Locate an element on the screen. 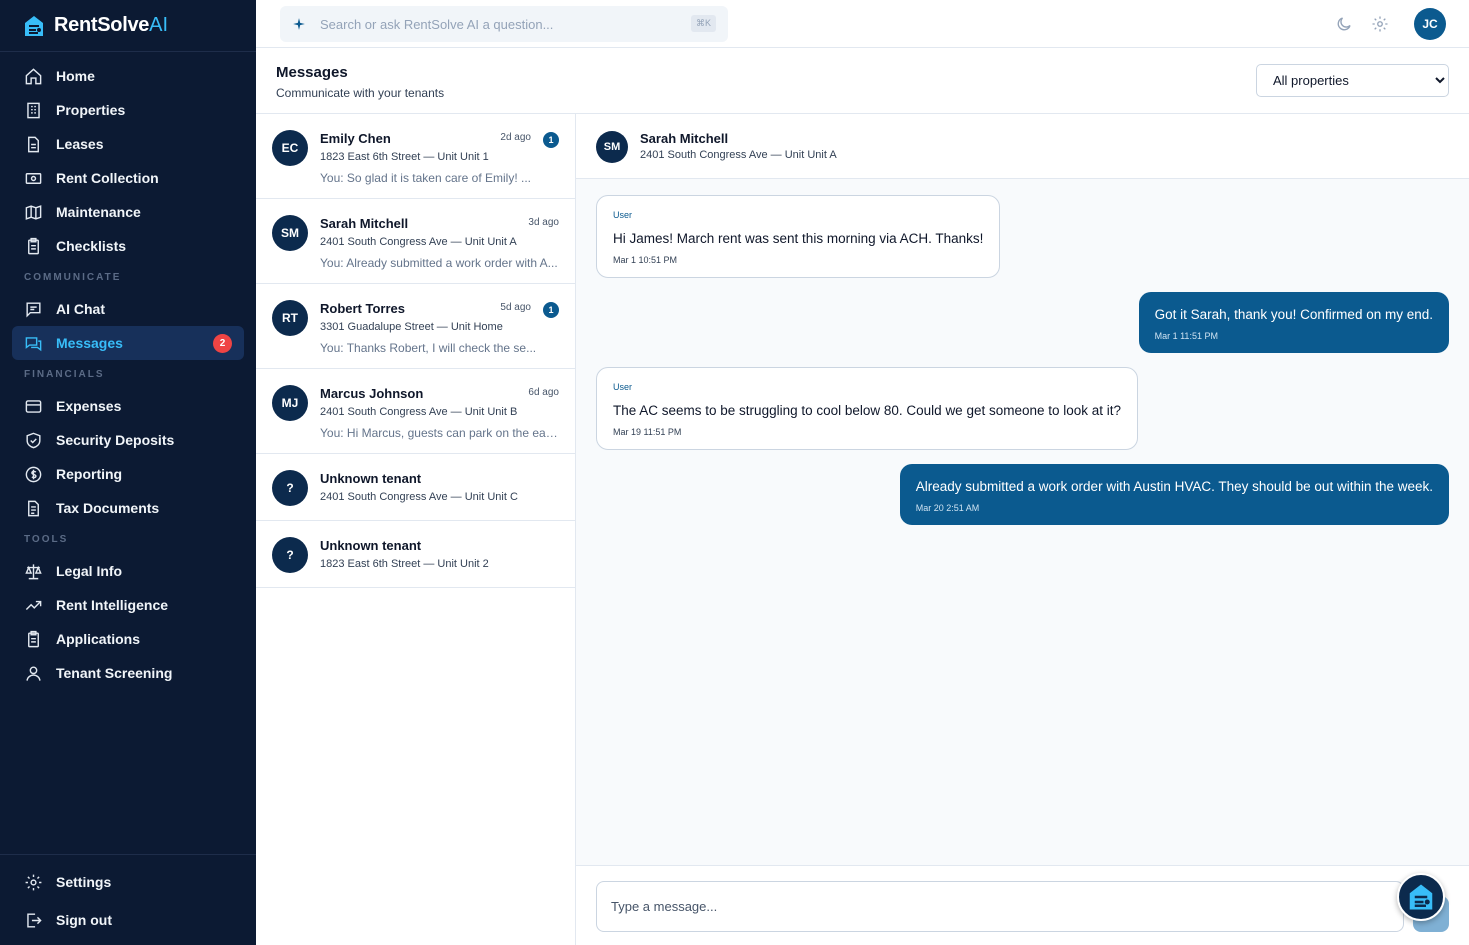 This screenshot has width=1469, height=945. nav-item-rent-intelligence: Rent Intelligence is located at coordinates (128, 605).